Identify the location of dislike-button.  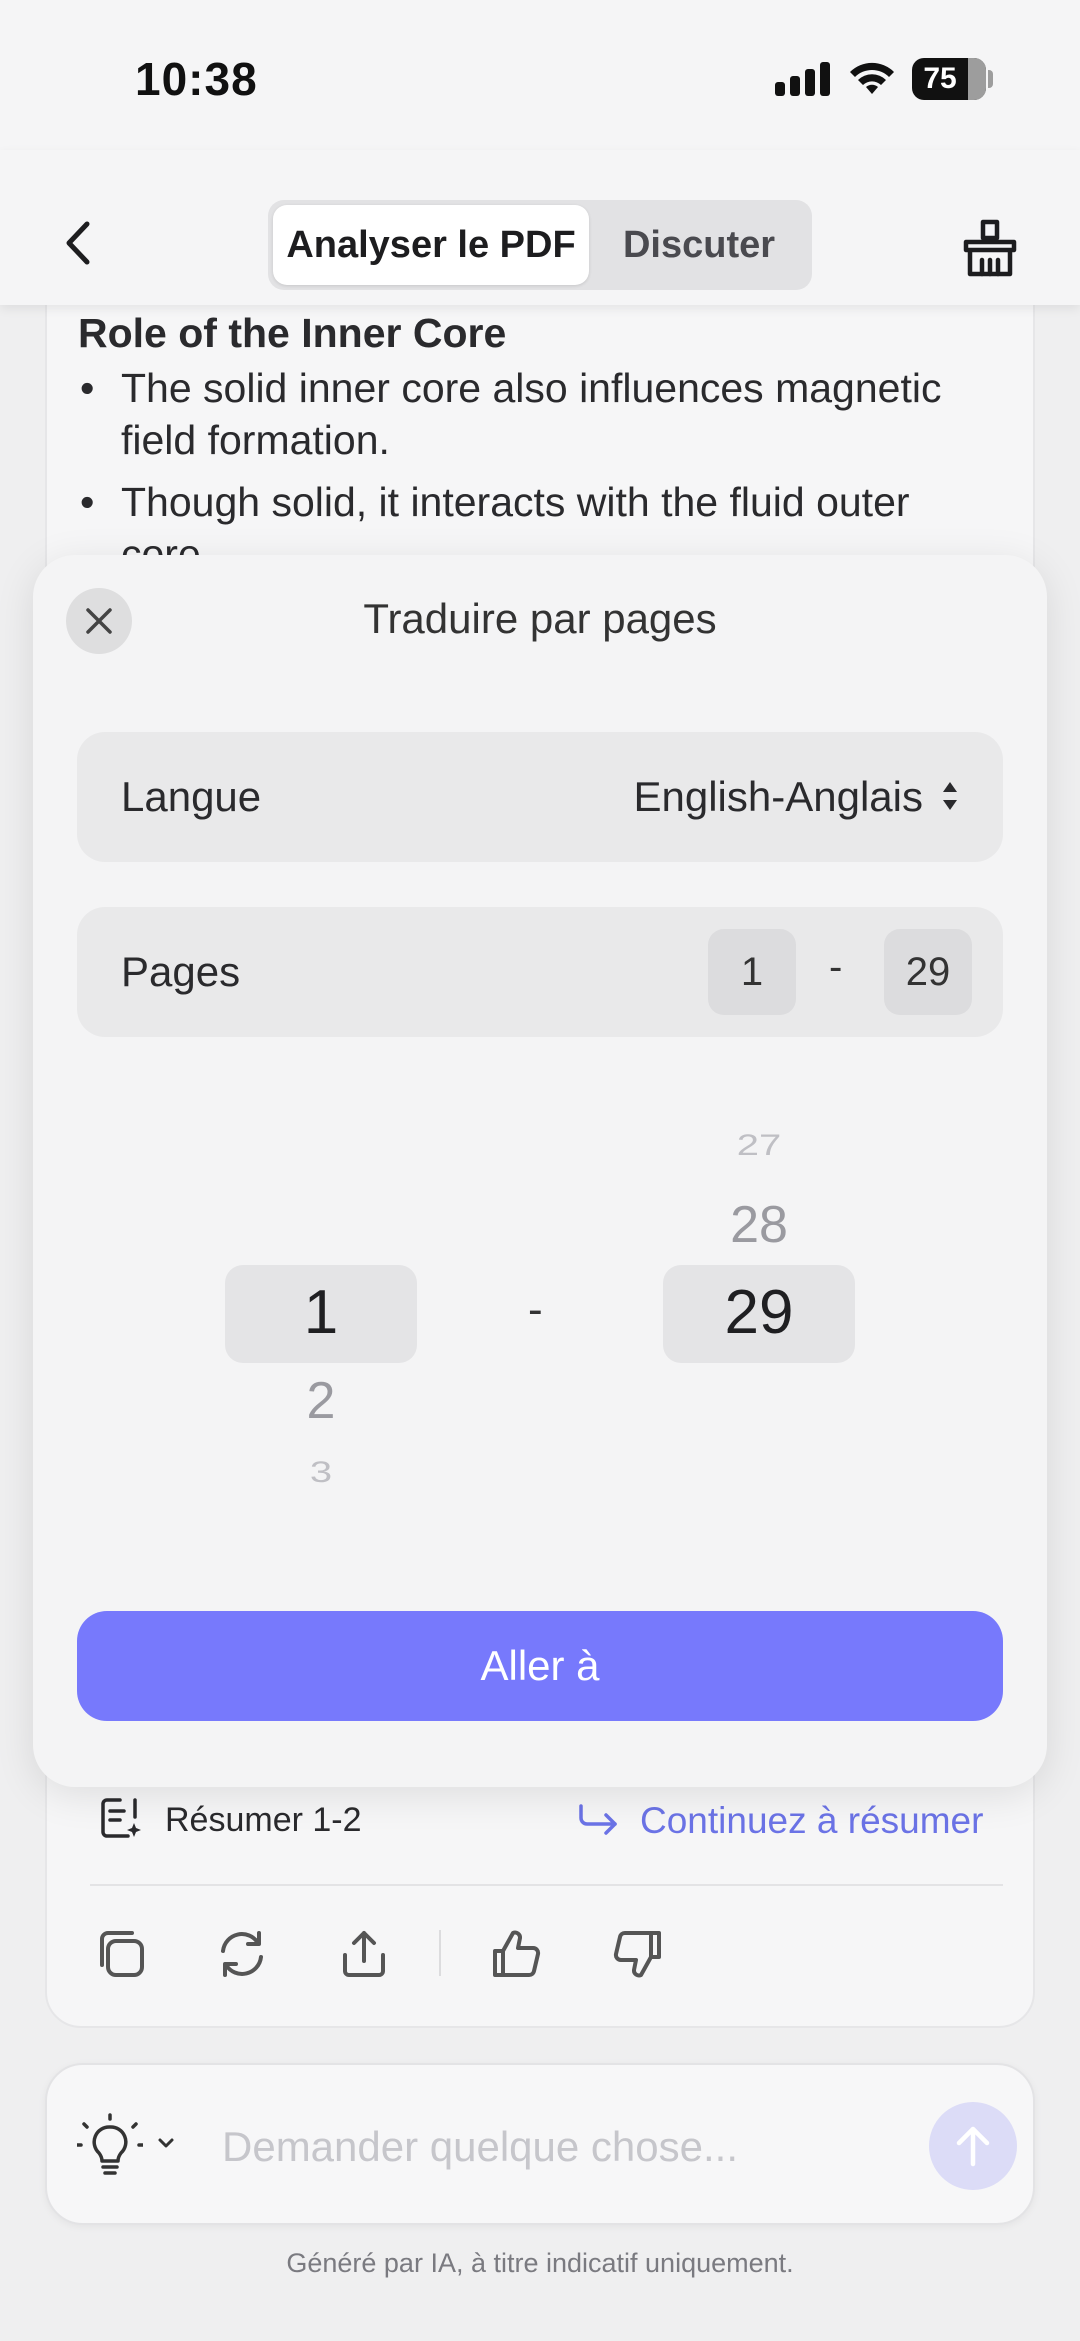
(638, 1954).